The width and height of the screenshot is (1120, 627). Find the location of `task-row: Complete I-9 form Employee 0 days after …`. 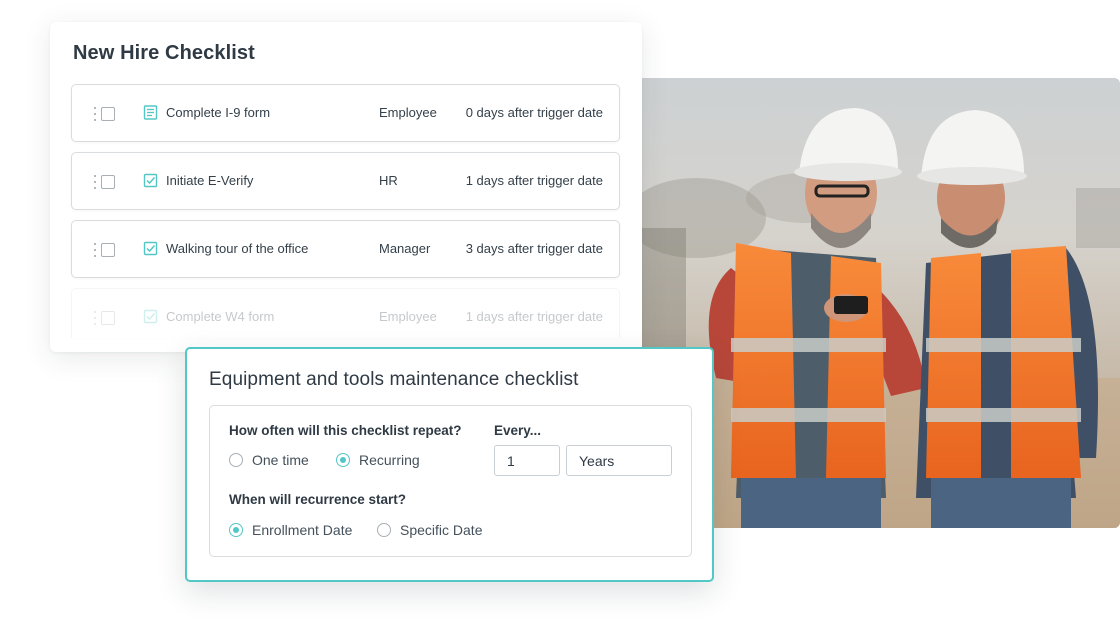

task-row: Complete I-9 form Employee 0 days after … is located at coordinates (345, 113).